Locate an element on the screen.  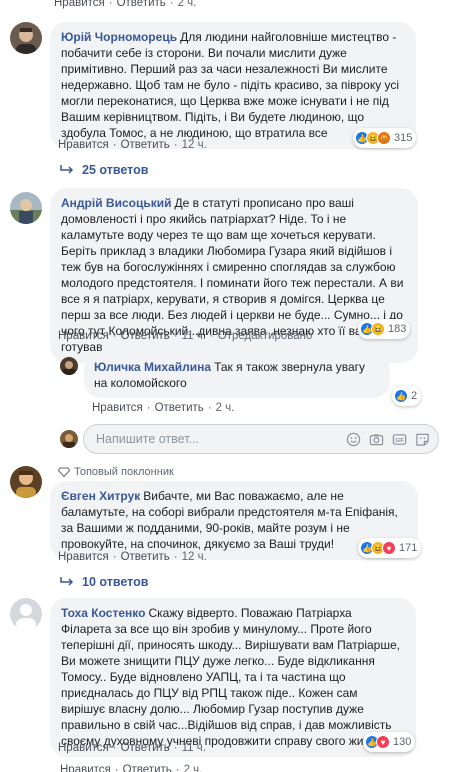
badge-label: Топовый поклонник is located at coordinates (124, 472).